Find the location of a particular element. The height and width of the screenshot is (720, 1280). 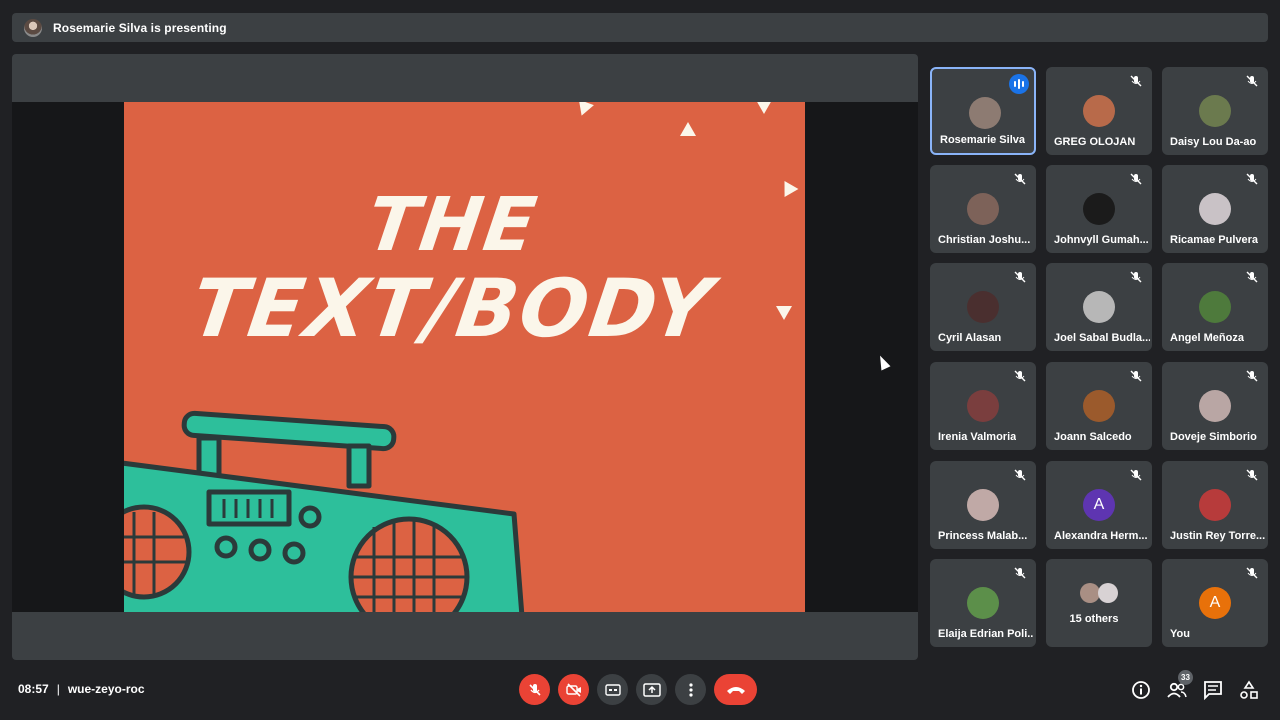

meeting-info-icon is located at coordinates (1141, 690).